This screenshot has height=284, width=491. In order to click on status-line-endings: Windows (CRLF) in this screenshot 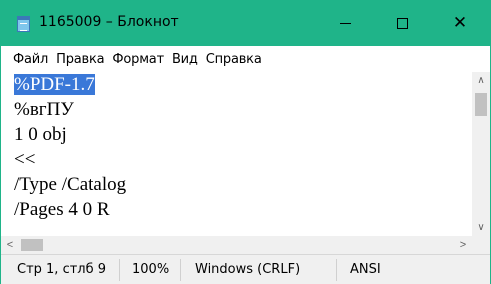, I will do `click(248, 269)`.